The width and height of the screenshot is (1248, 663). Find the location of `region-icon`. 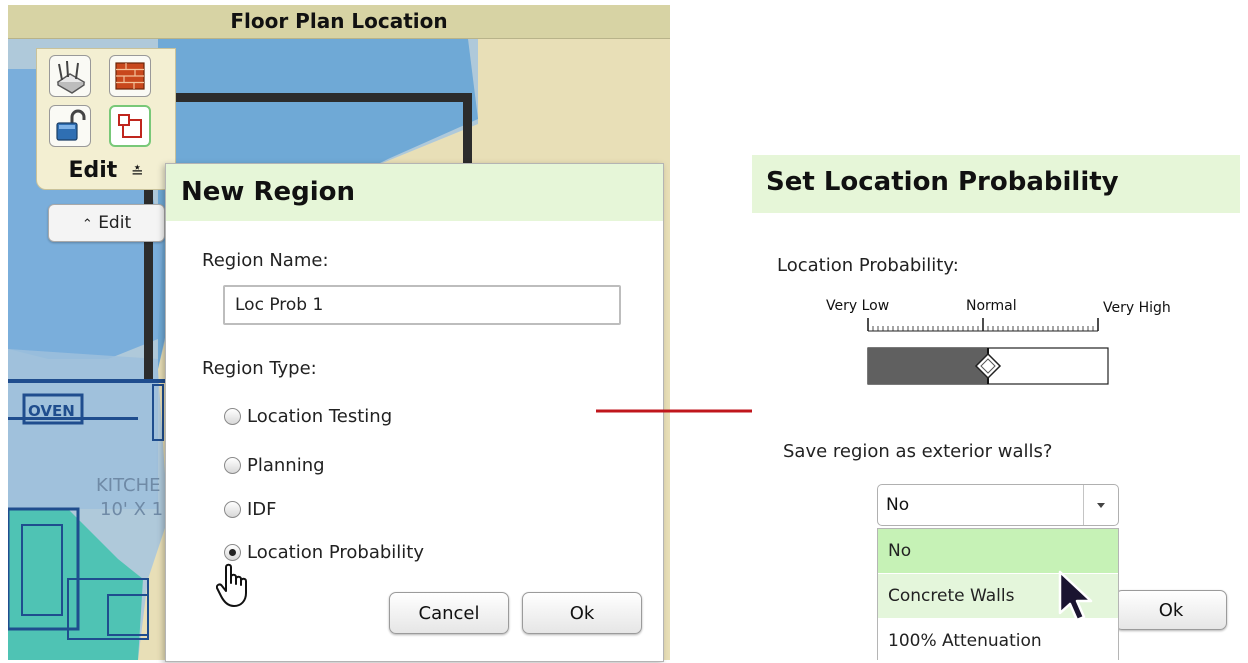

region-icon is located at coordinates (130, 126).